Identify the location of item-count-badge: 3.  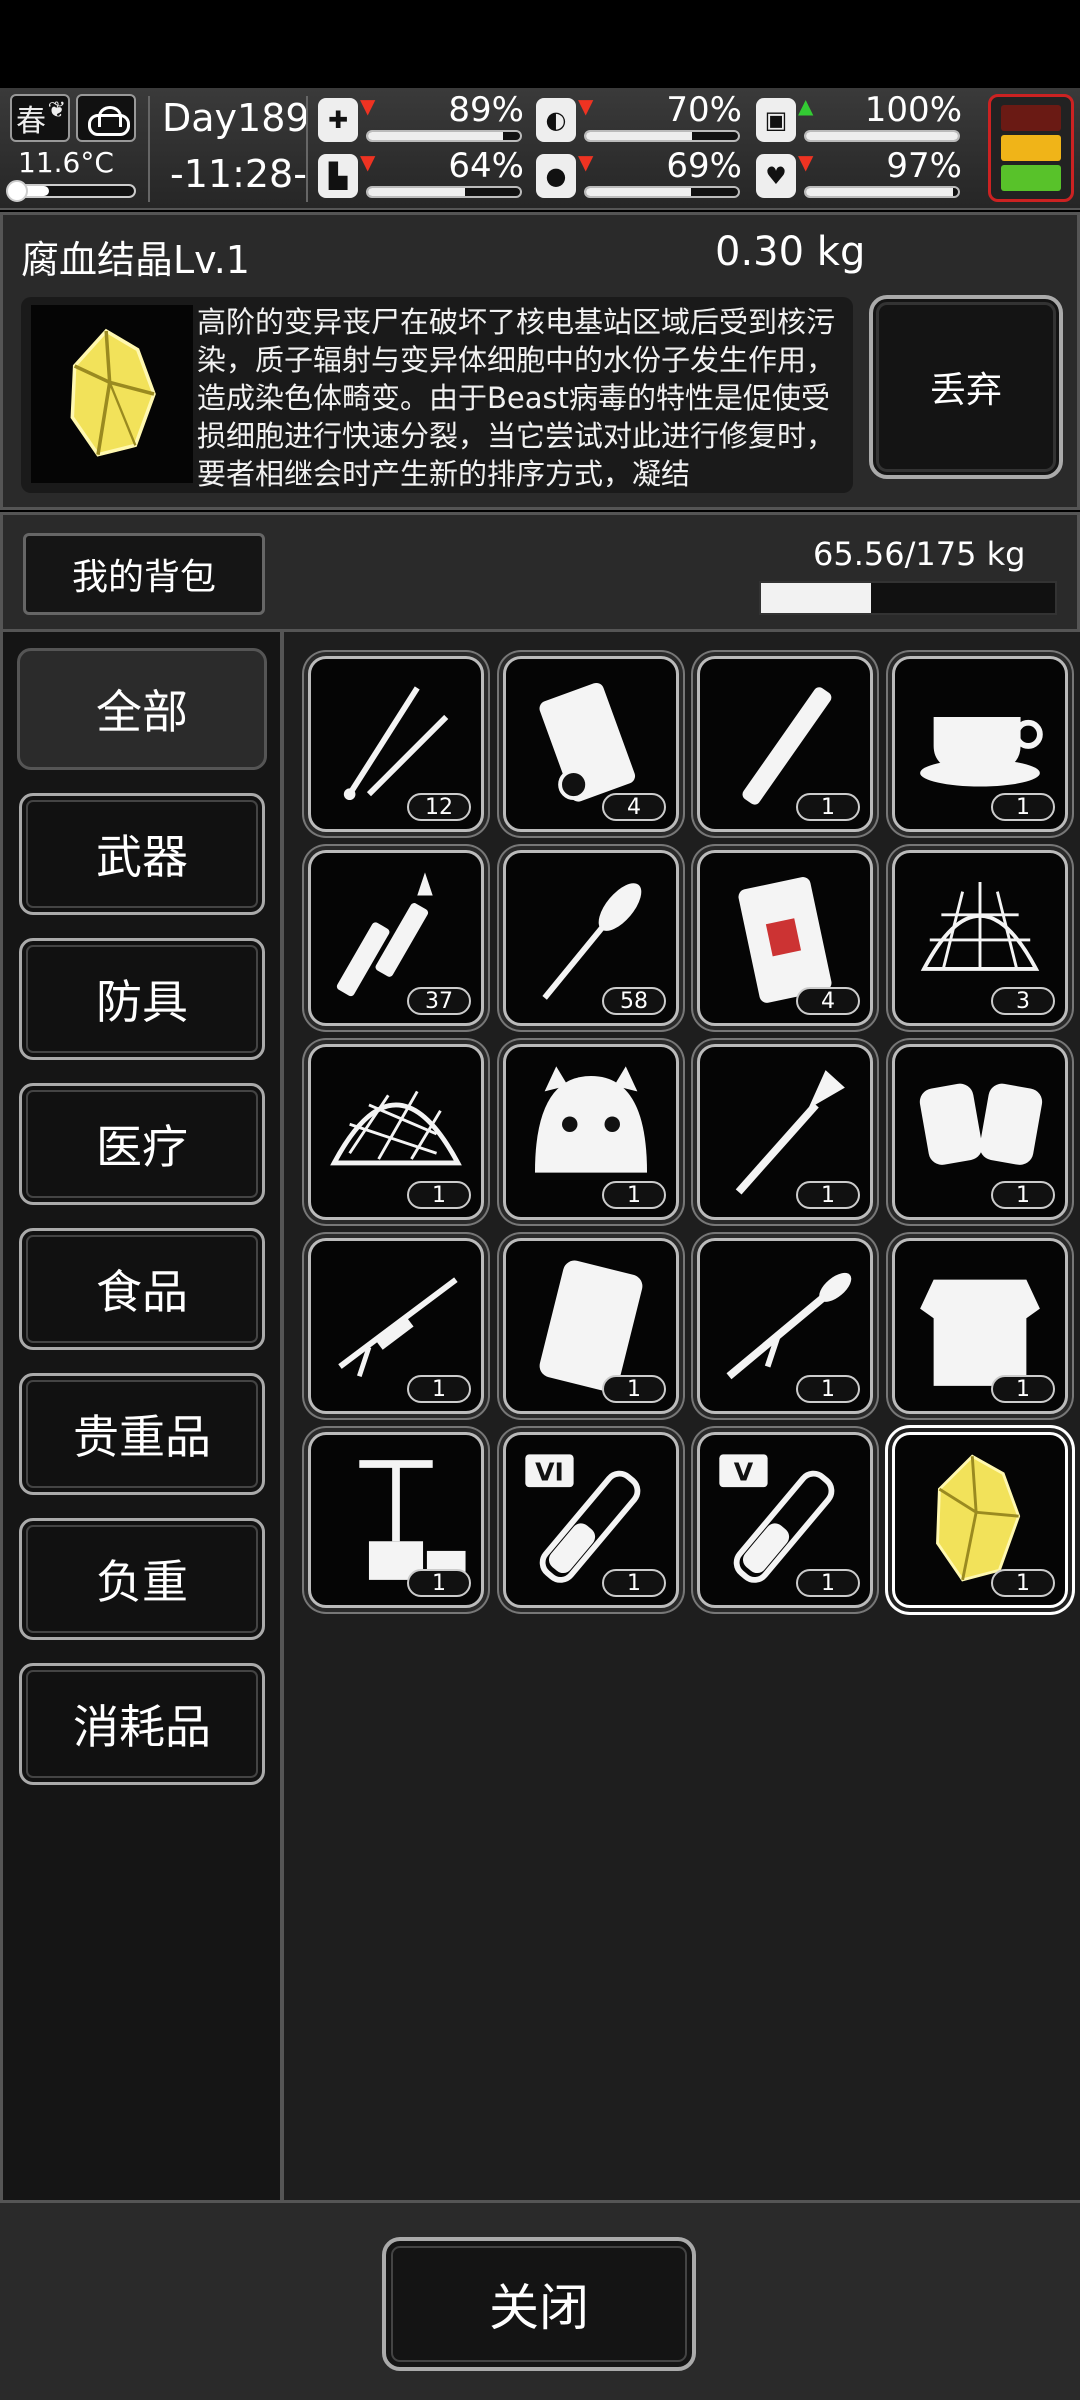
(1023, 1001).